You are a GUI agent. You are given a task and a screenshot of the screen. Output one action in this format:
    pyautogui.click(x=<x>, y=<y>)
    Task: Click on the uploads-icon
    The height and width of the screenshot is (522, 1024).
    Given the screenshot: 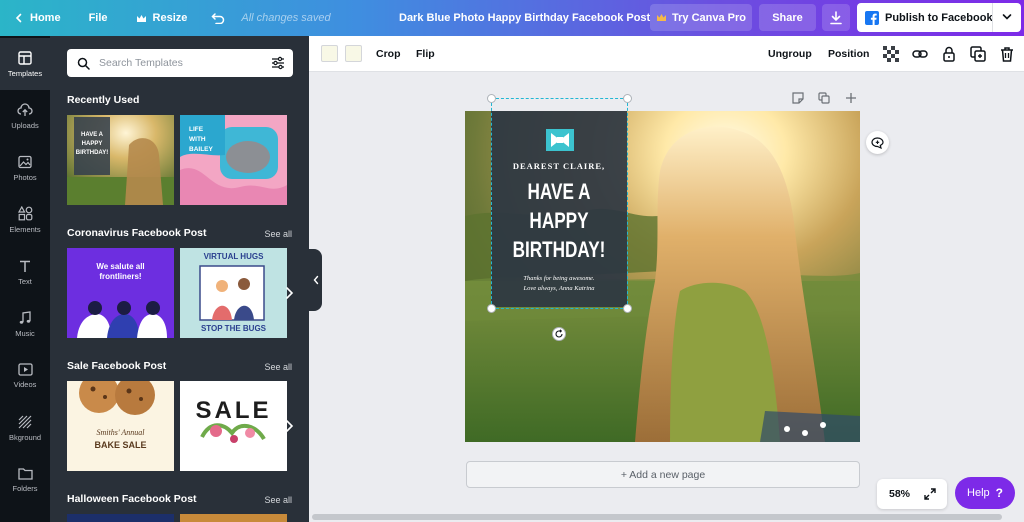 What is the action you would take?
    pyautogui.click(x=25, y=109)
    